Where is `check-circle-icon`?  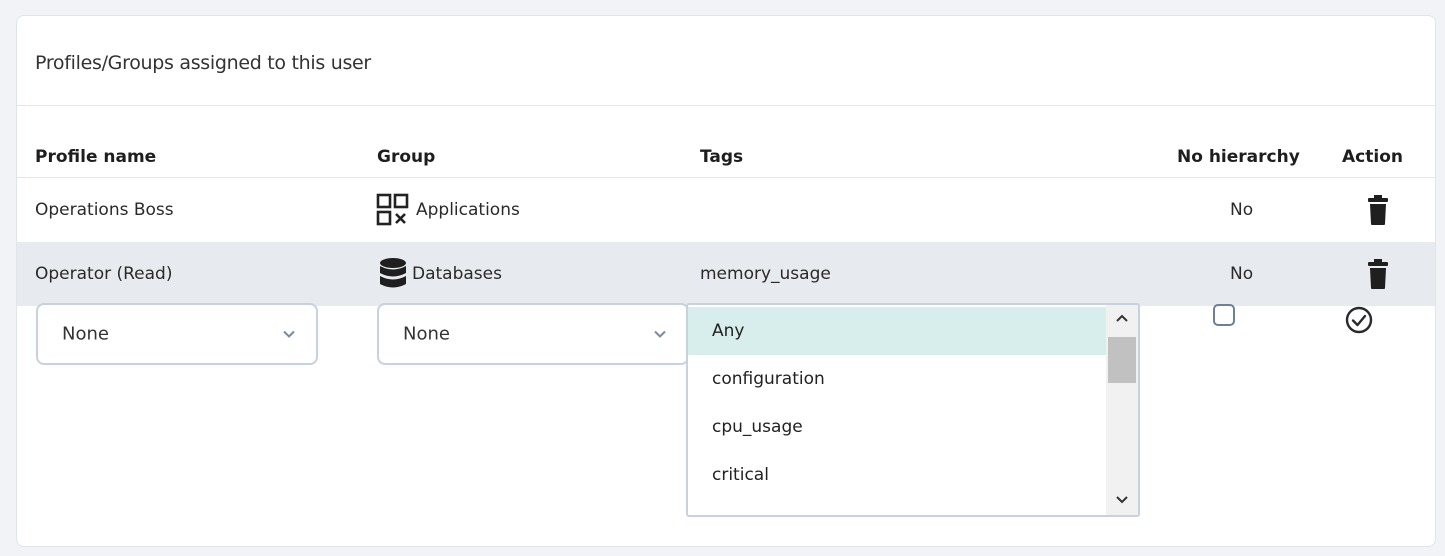 check-circle-icon is located at coordinates (1359, 320).